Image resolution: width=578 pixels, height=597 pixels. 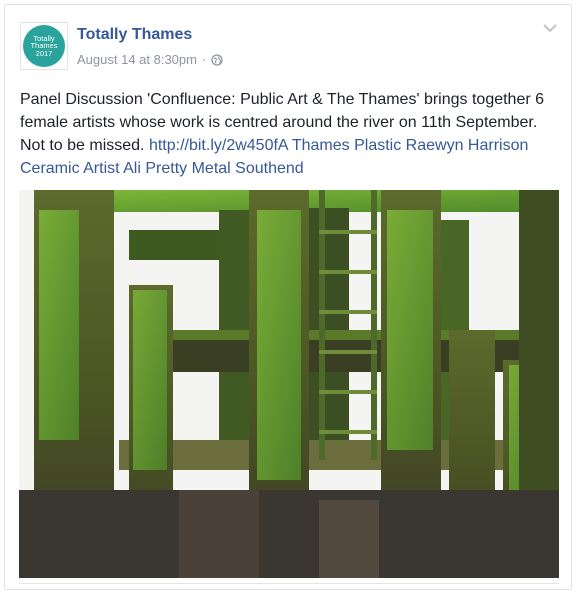 I want to click on globe-icon, so click(x=217, y=59).